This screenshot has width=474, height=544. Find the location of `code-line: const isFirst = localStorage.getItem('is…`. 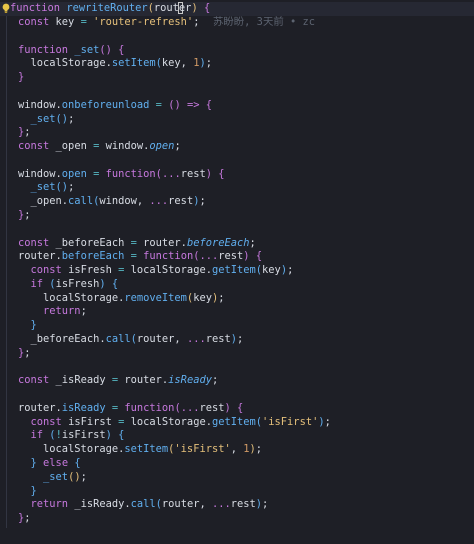

code-line: const isFirst = localStorage.getItem('is… is located at coordinates (174, 423).